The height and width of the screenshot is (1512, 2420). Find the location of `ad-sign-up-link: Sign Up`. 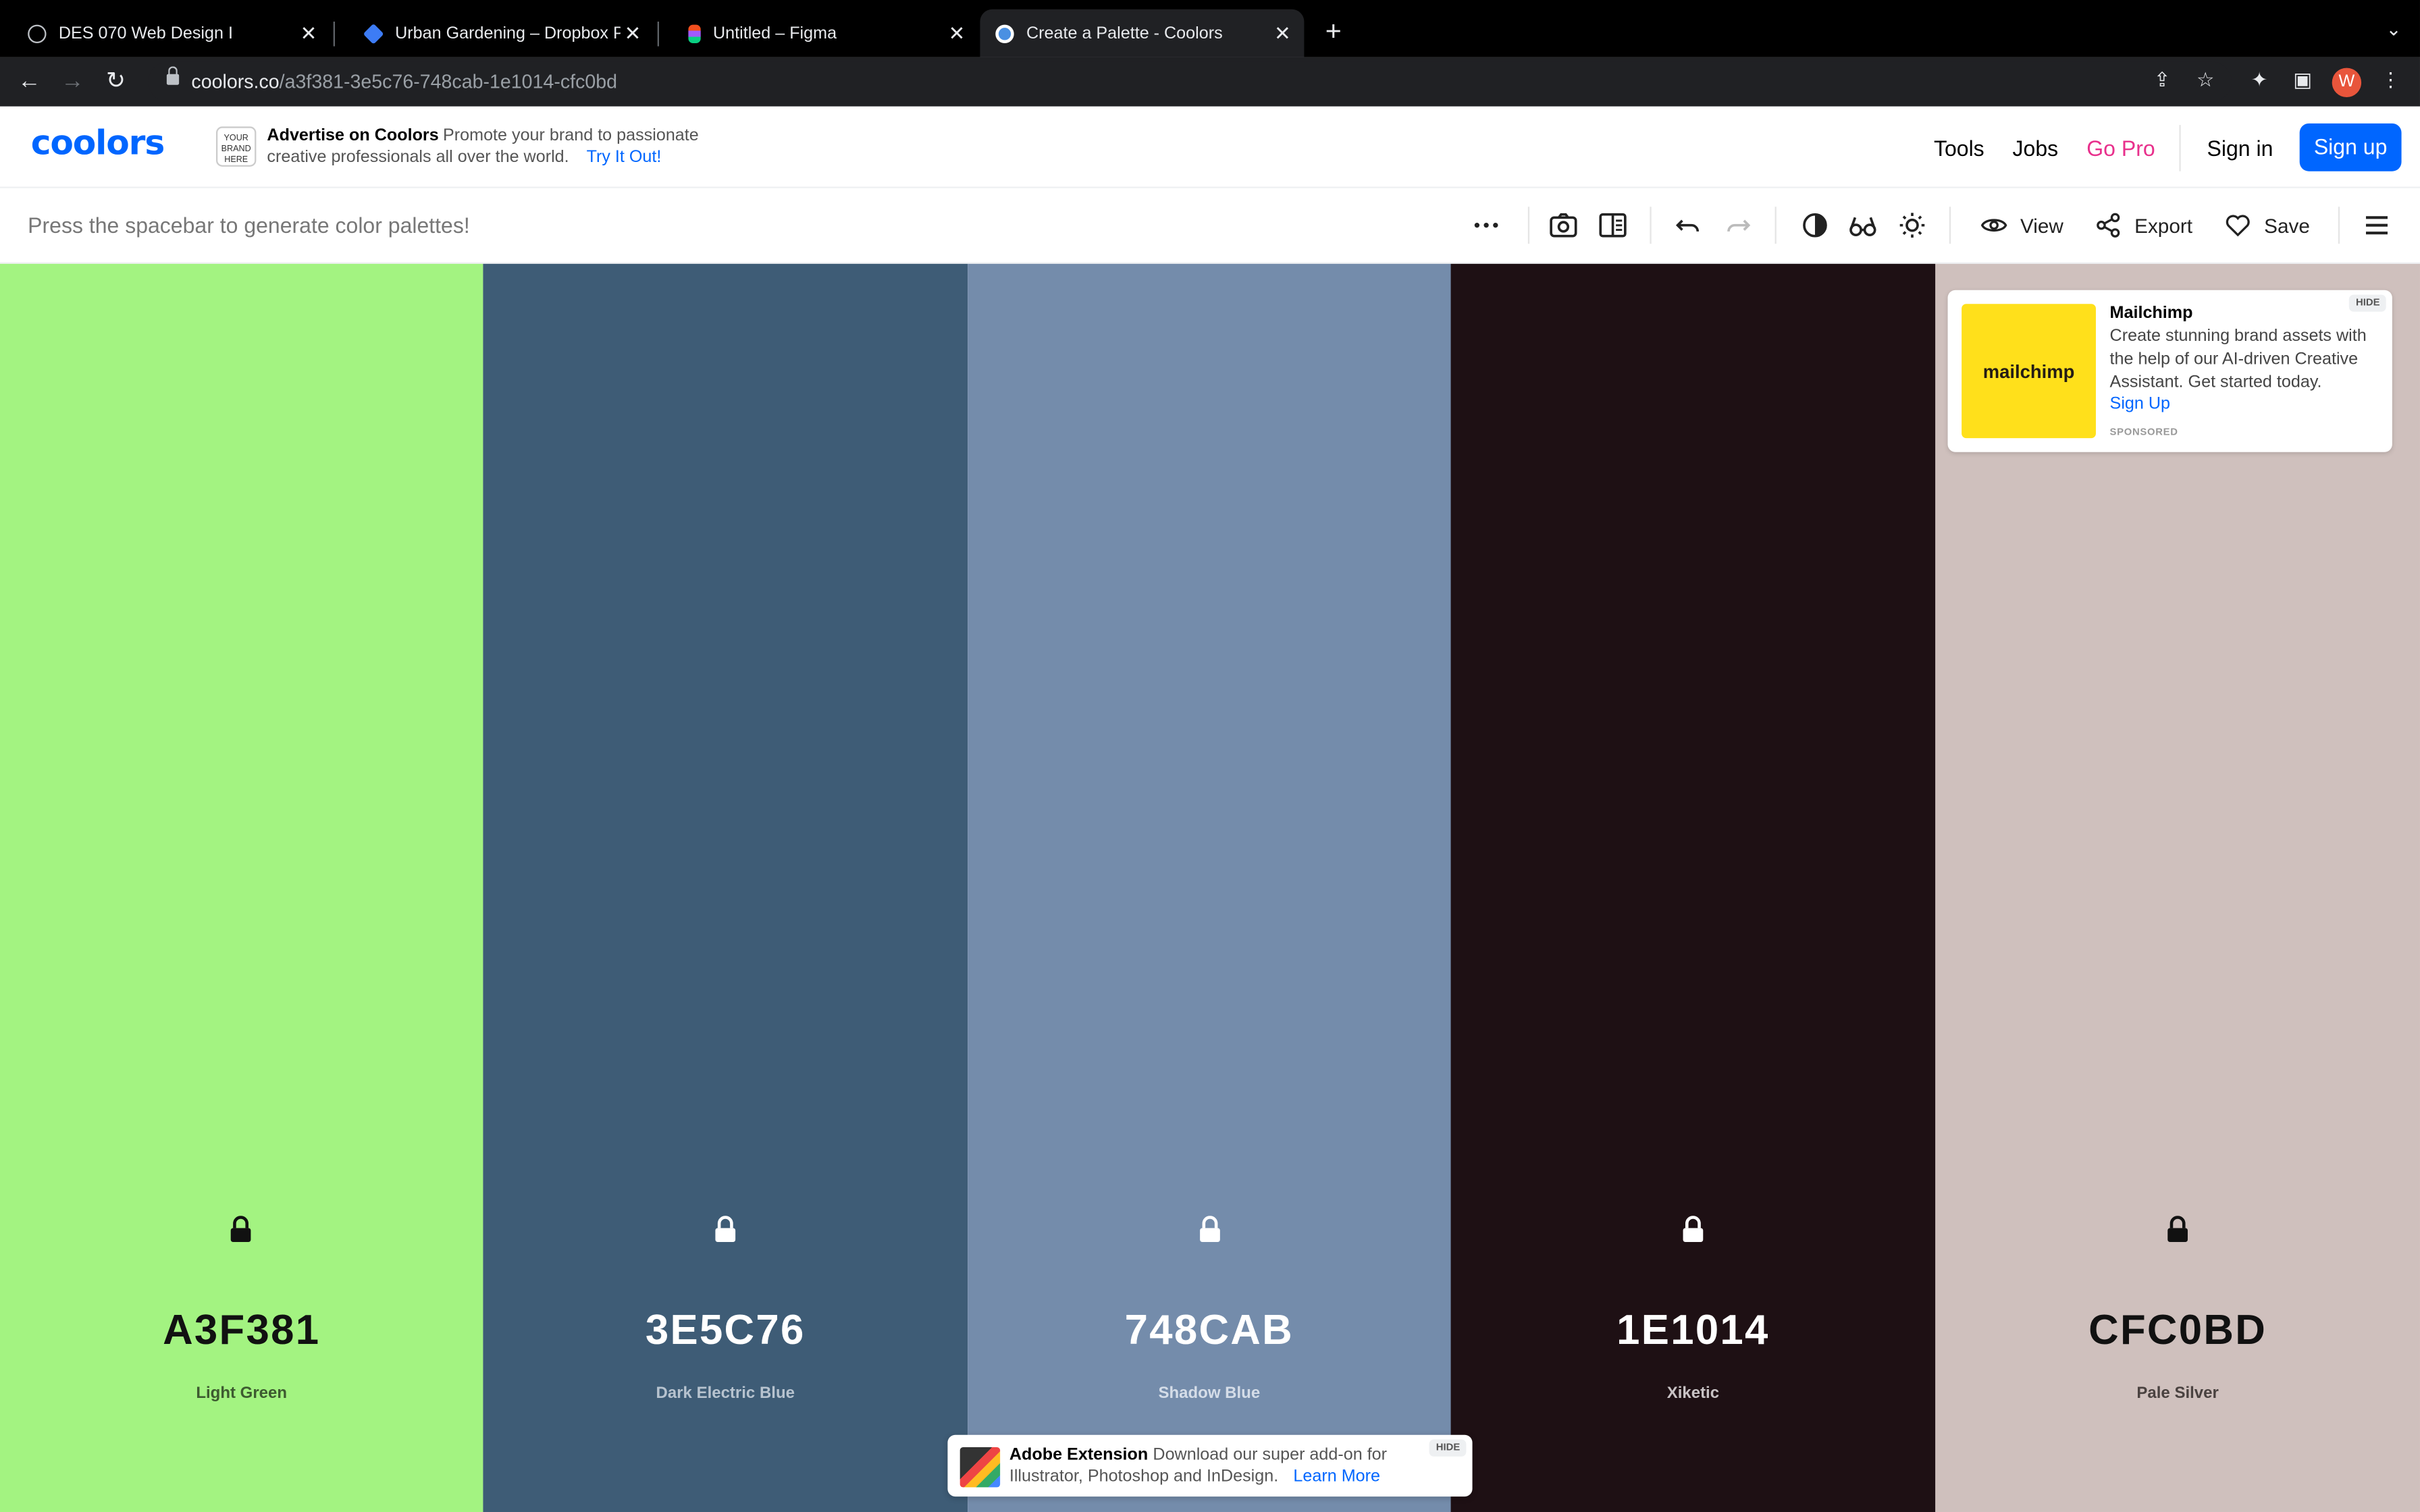

ad-sign-up-link: Sign Up is located at coordinates (2140, 404).